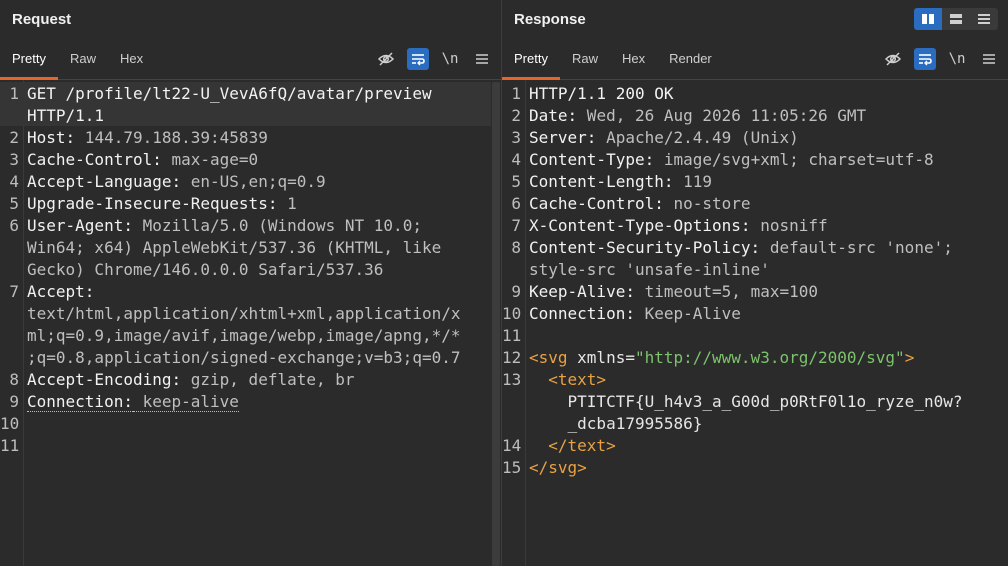 This screenshot has width=1008, height=566. What do you see at coordinates (601, 357) in the screenshot?
I see `svg-attr-name: xmlns=` at bounding box center [601, 357].